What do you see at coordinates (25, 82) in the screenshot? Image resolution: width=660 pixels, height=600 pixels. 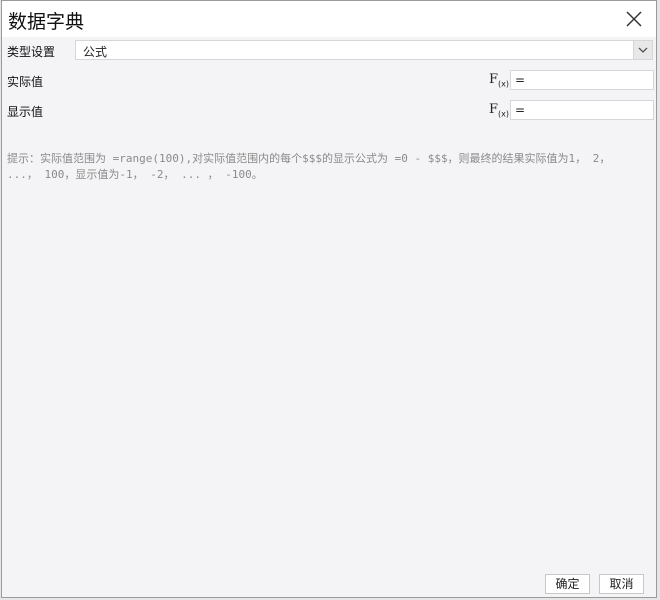 I see `actual-value-label: 实际值` at bounding box center [25, 82].